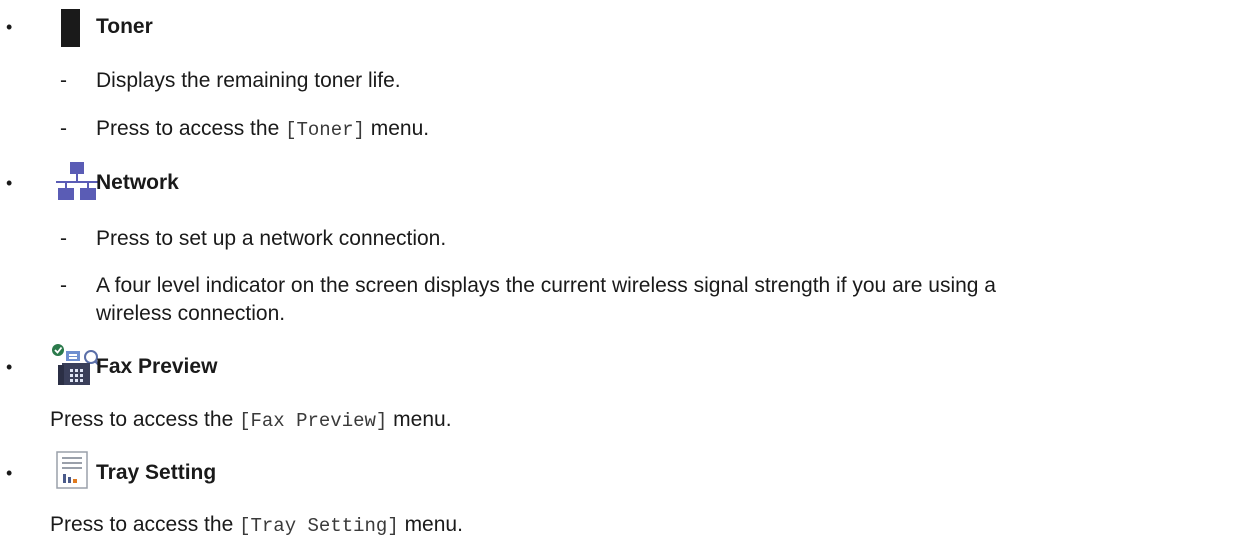  I want to click on toner-desc-1: Displays the remaining toner life., so click(248, 80).